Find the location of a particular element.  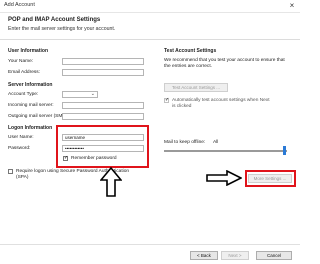

email-input is located at coordinates (103, 72).